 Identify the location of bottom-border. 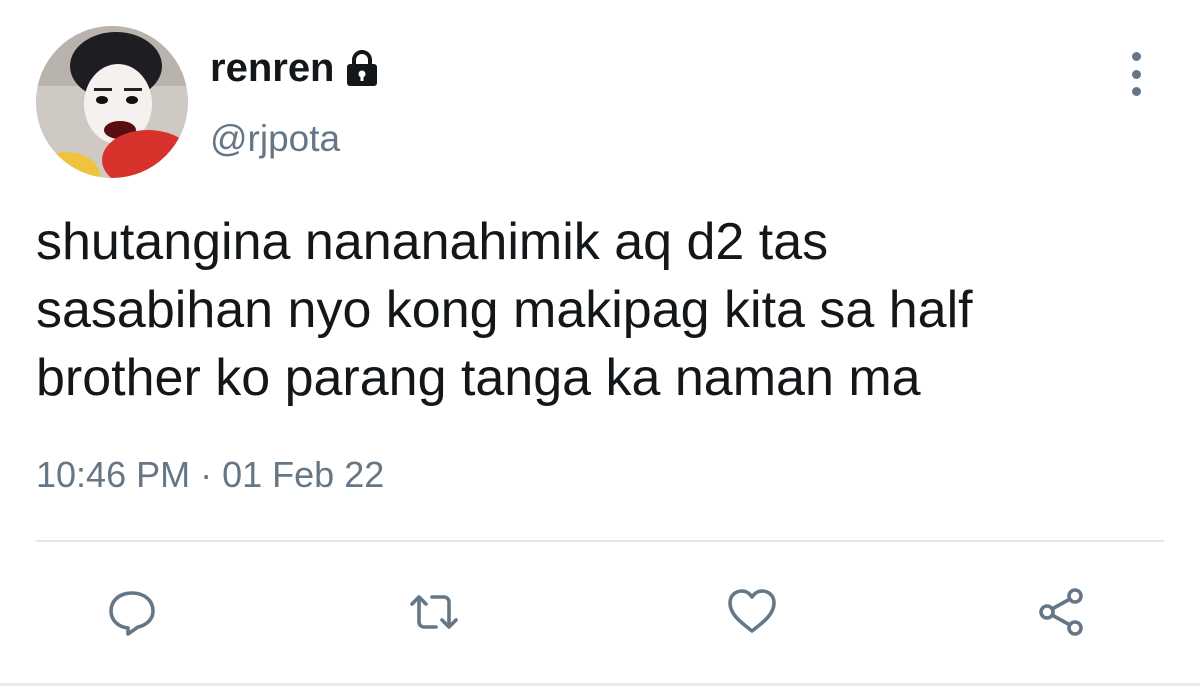
(600, 684).